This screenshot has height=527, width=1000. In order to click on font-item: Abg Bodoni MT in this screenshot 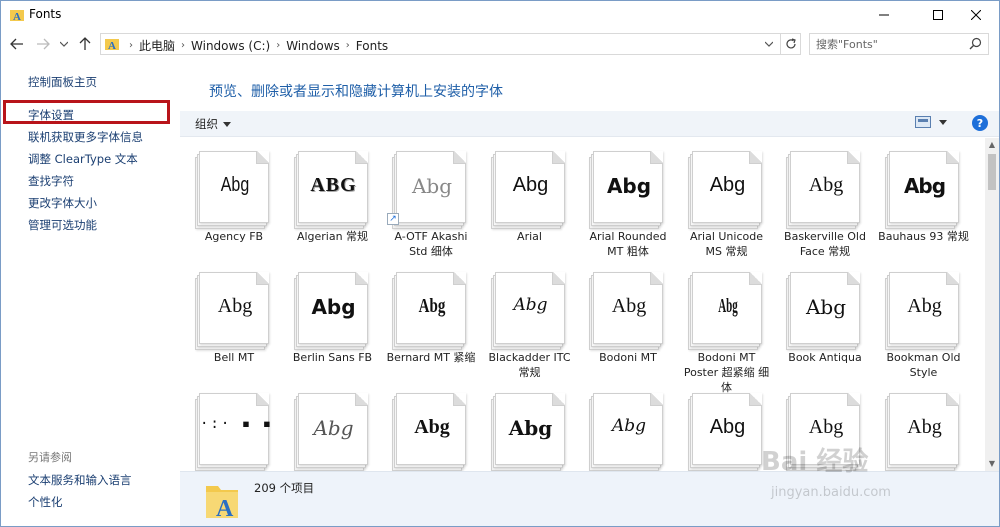, I will do `click(628, 321)`.